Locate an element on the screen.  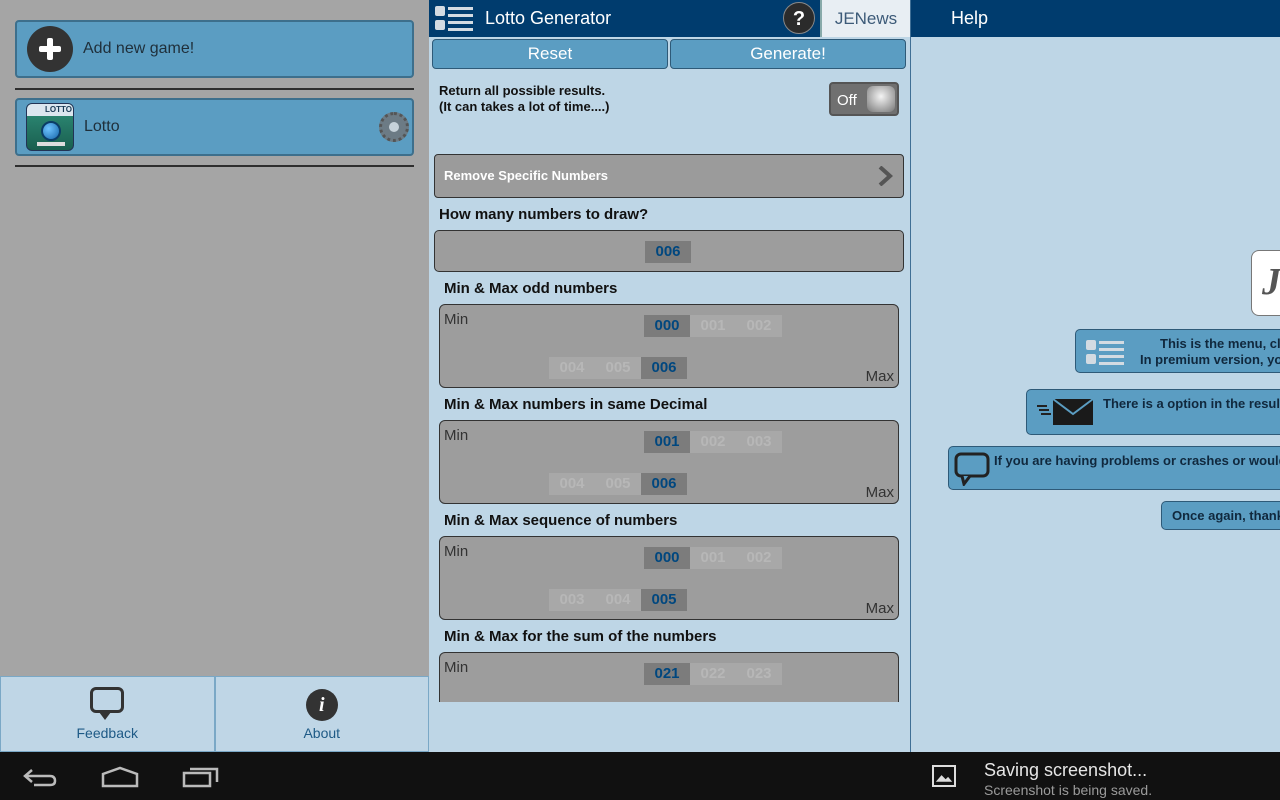
toggle-knob is located at coordinates (881, 99).